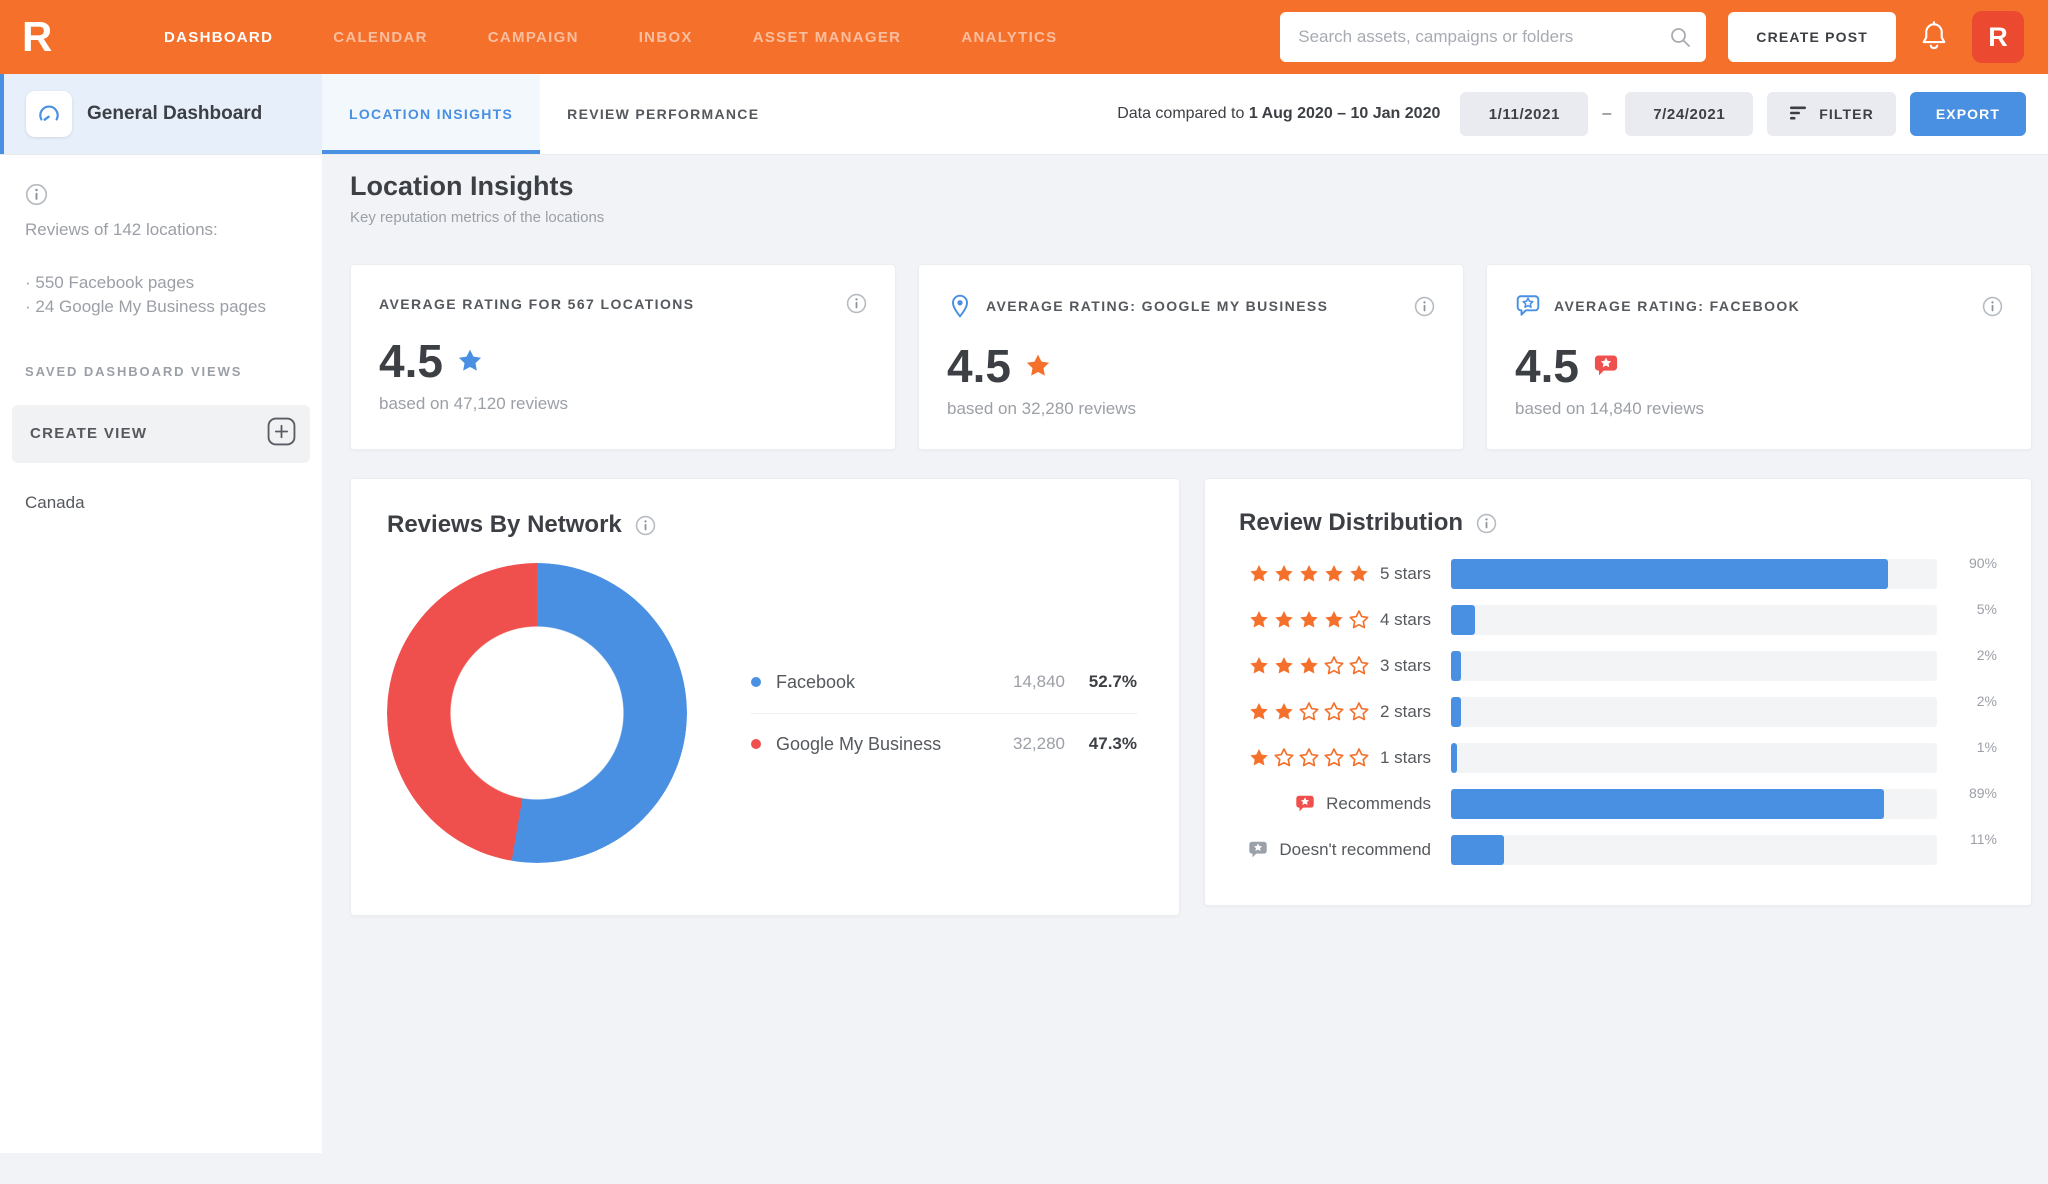  What do you see at coordinates (1618, 756) in the screenshot?
I see `distribution-row-1-stars: 1 stars 1%` at bounding box center [1618, 756].